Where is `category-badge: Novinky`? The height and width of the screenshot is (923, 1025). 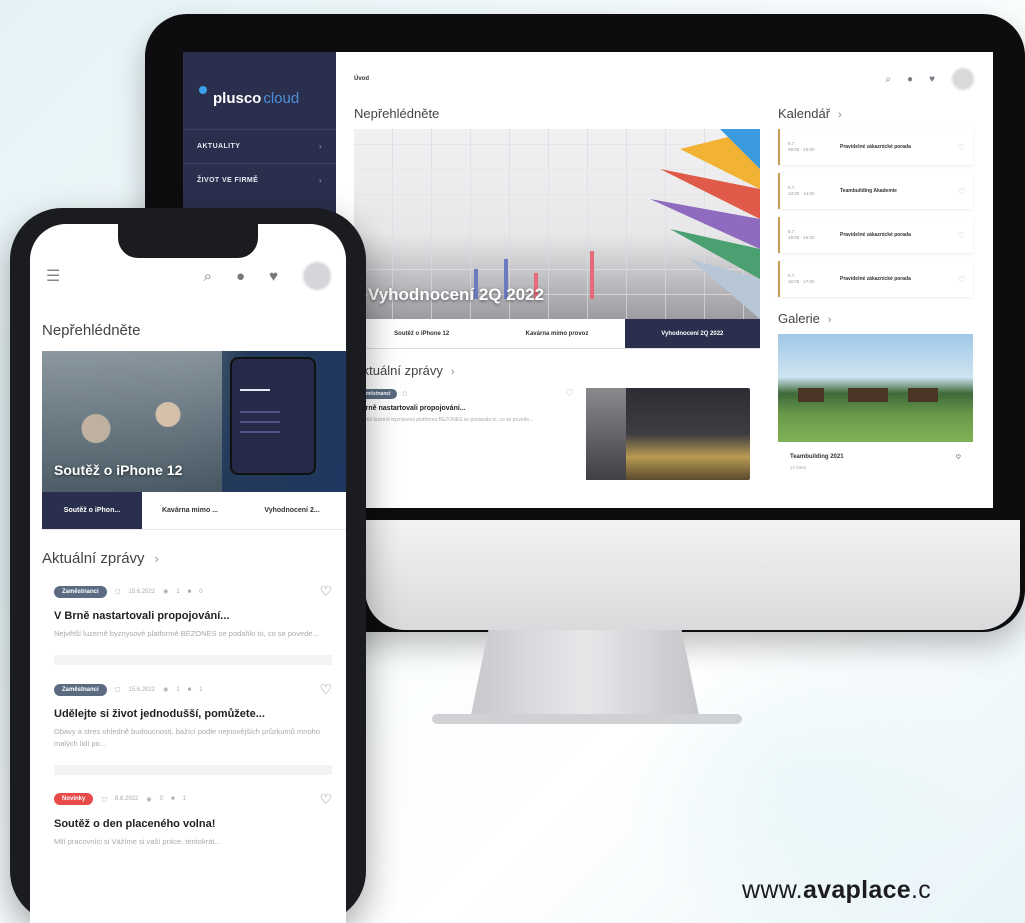 category-badge: Novinky is located at coordinates (74, 799).